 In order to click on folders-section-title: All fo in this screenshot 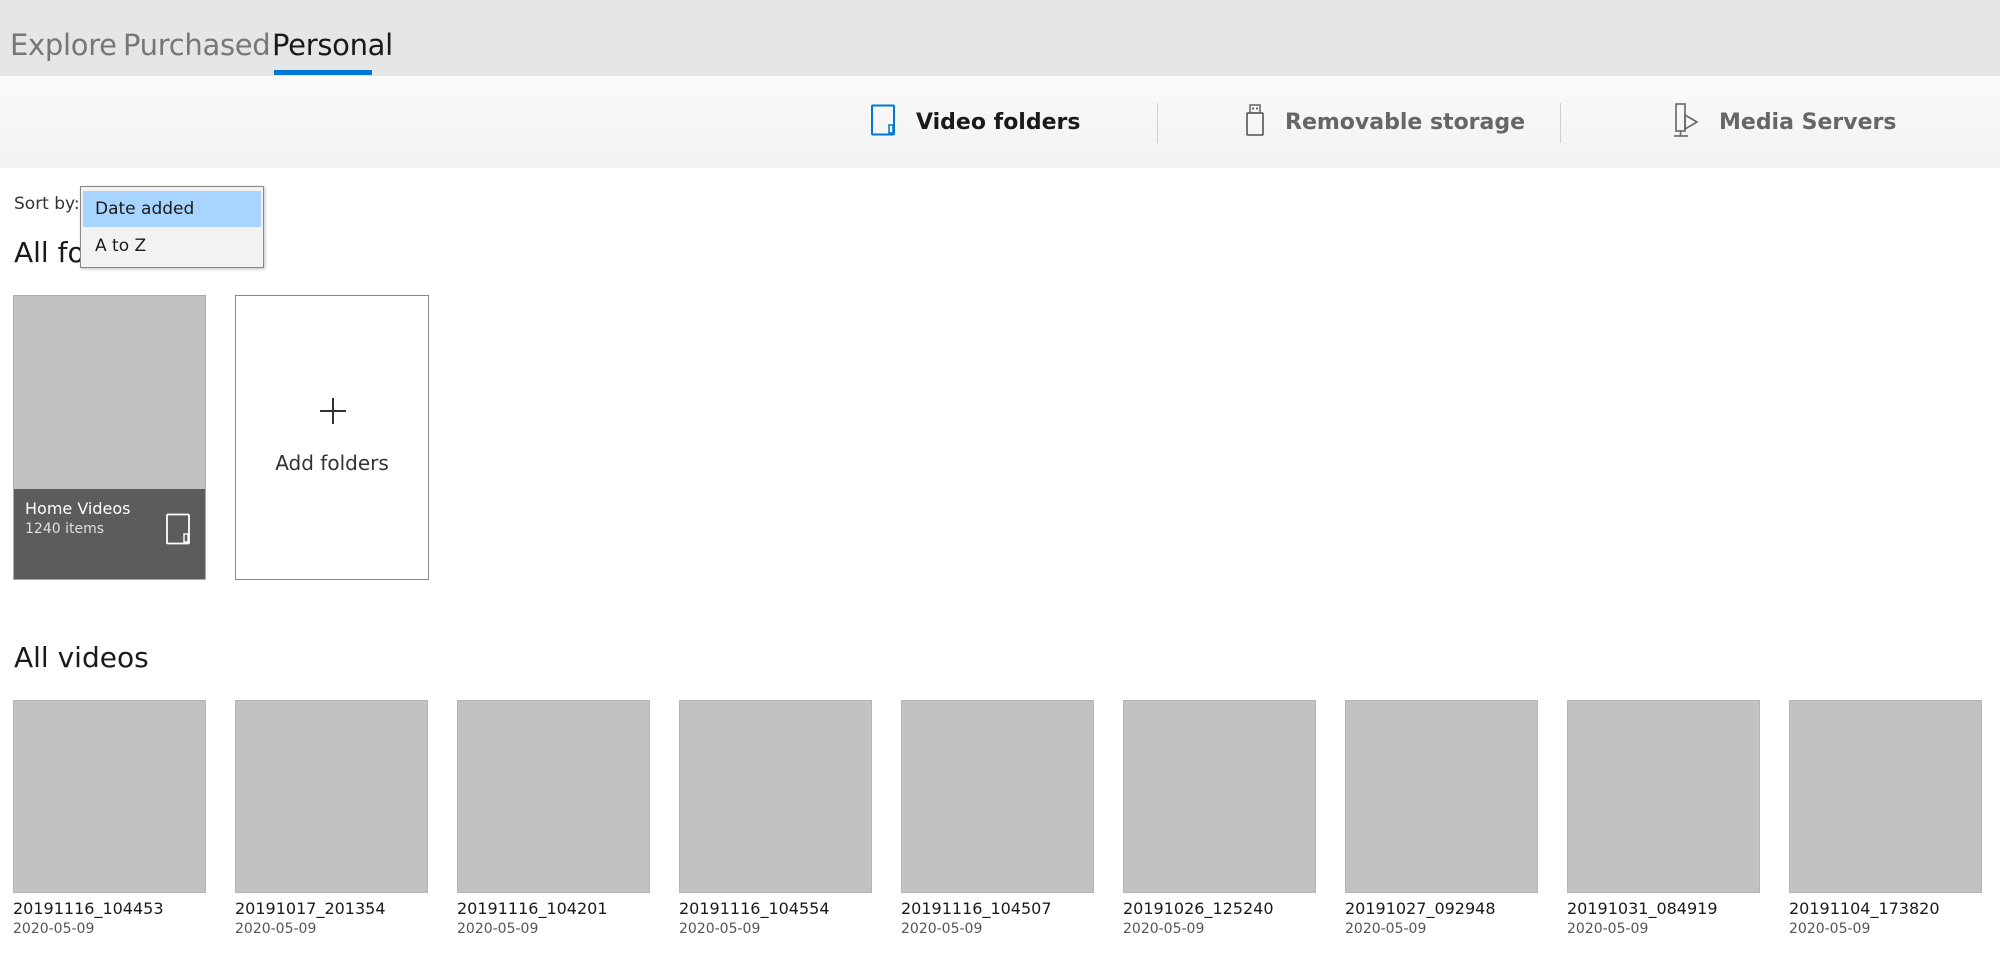, I will do `click(49, 252)`.